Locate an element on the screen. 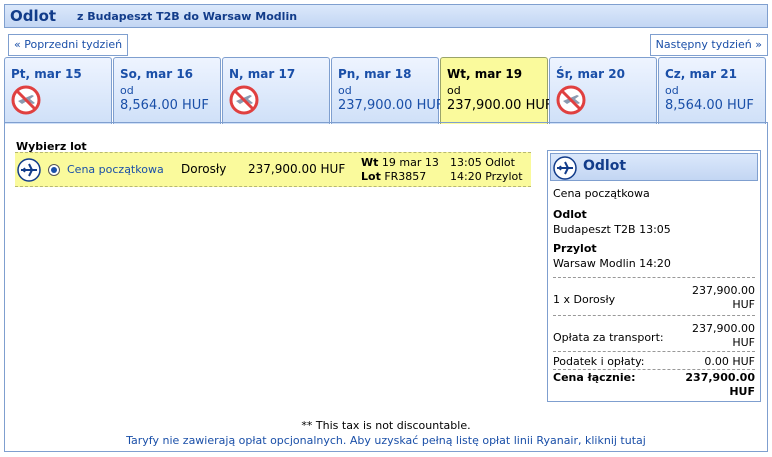 The width and height of the screenshot is (772, 457). total-amount: 237,900.00 is located at coordinates (720, 377).